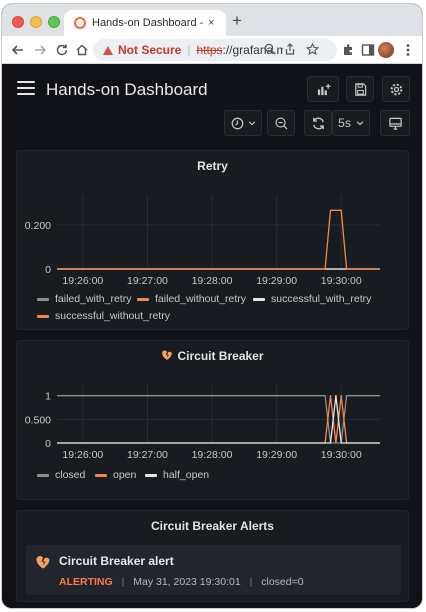 The image size is (426, 612). What do you see at coordinates (282, 582) in the screenshot?
I see `alert-labels: closed=0` at bounding box center [282, 582].